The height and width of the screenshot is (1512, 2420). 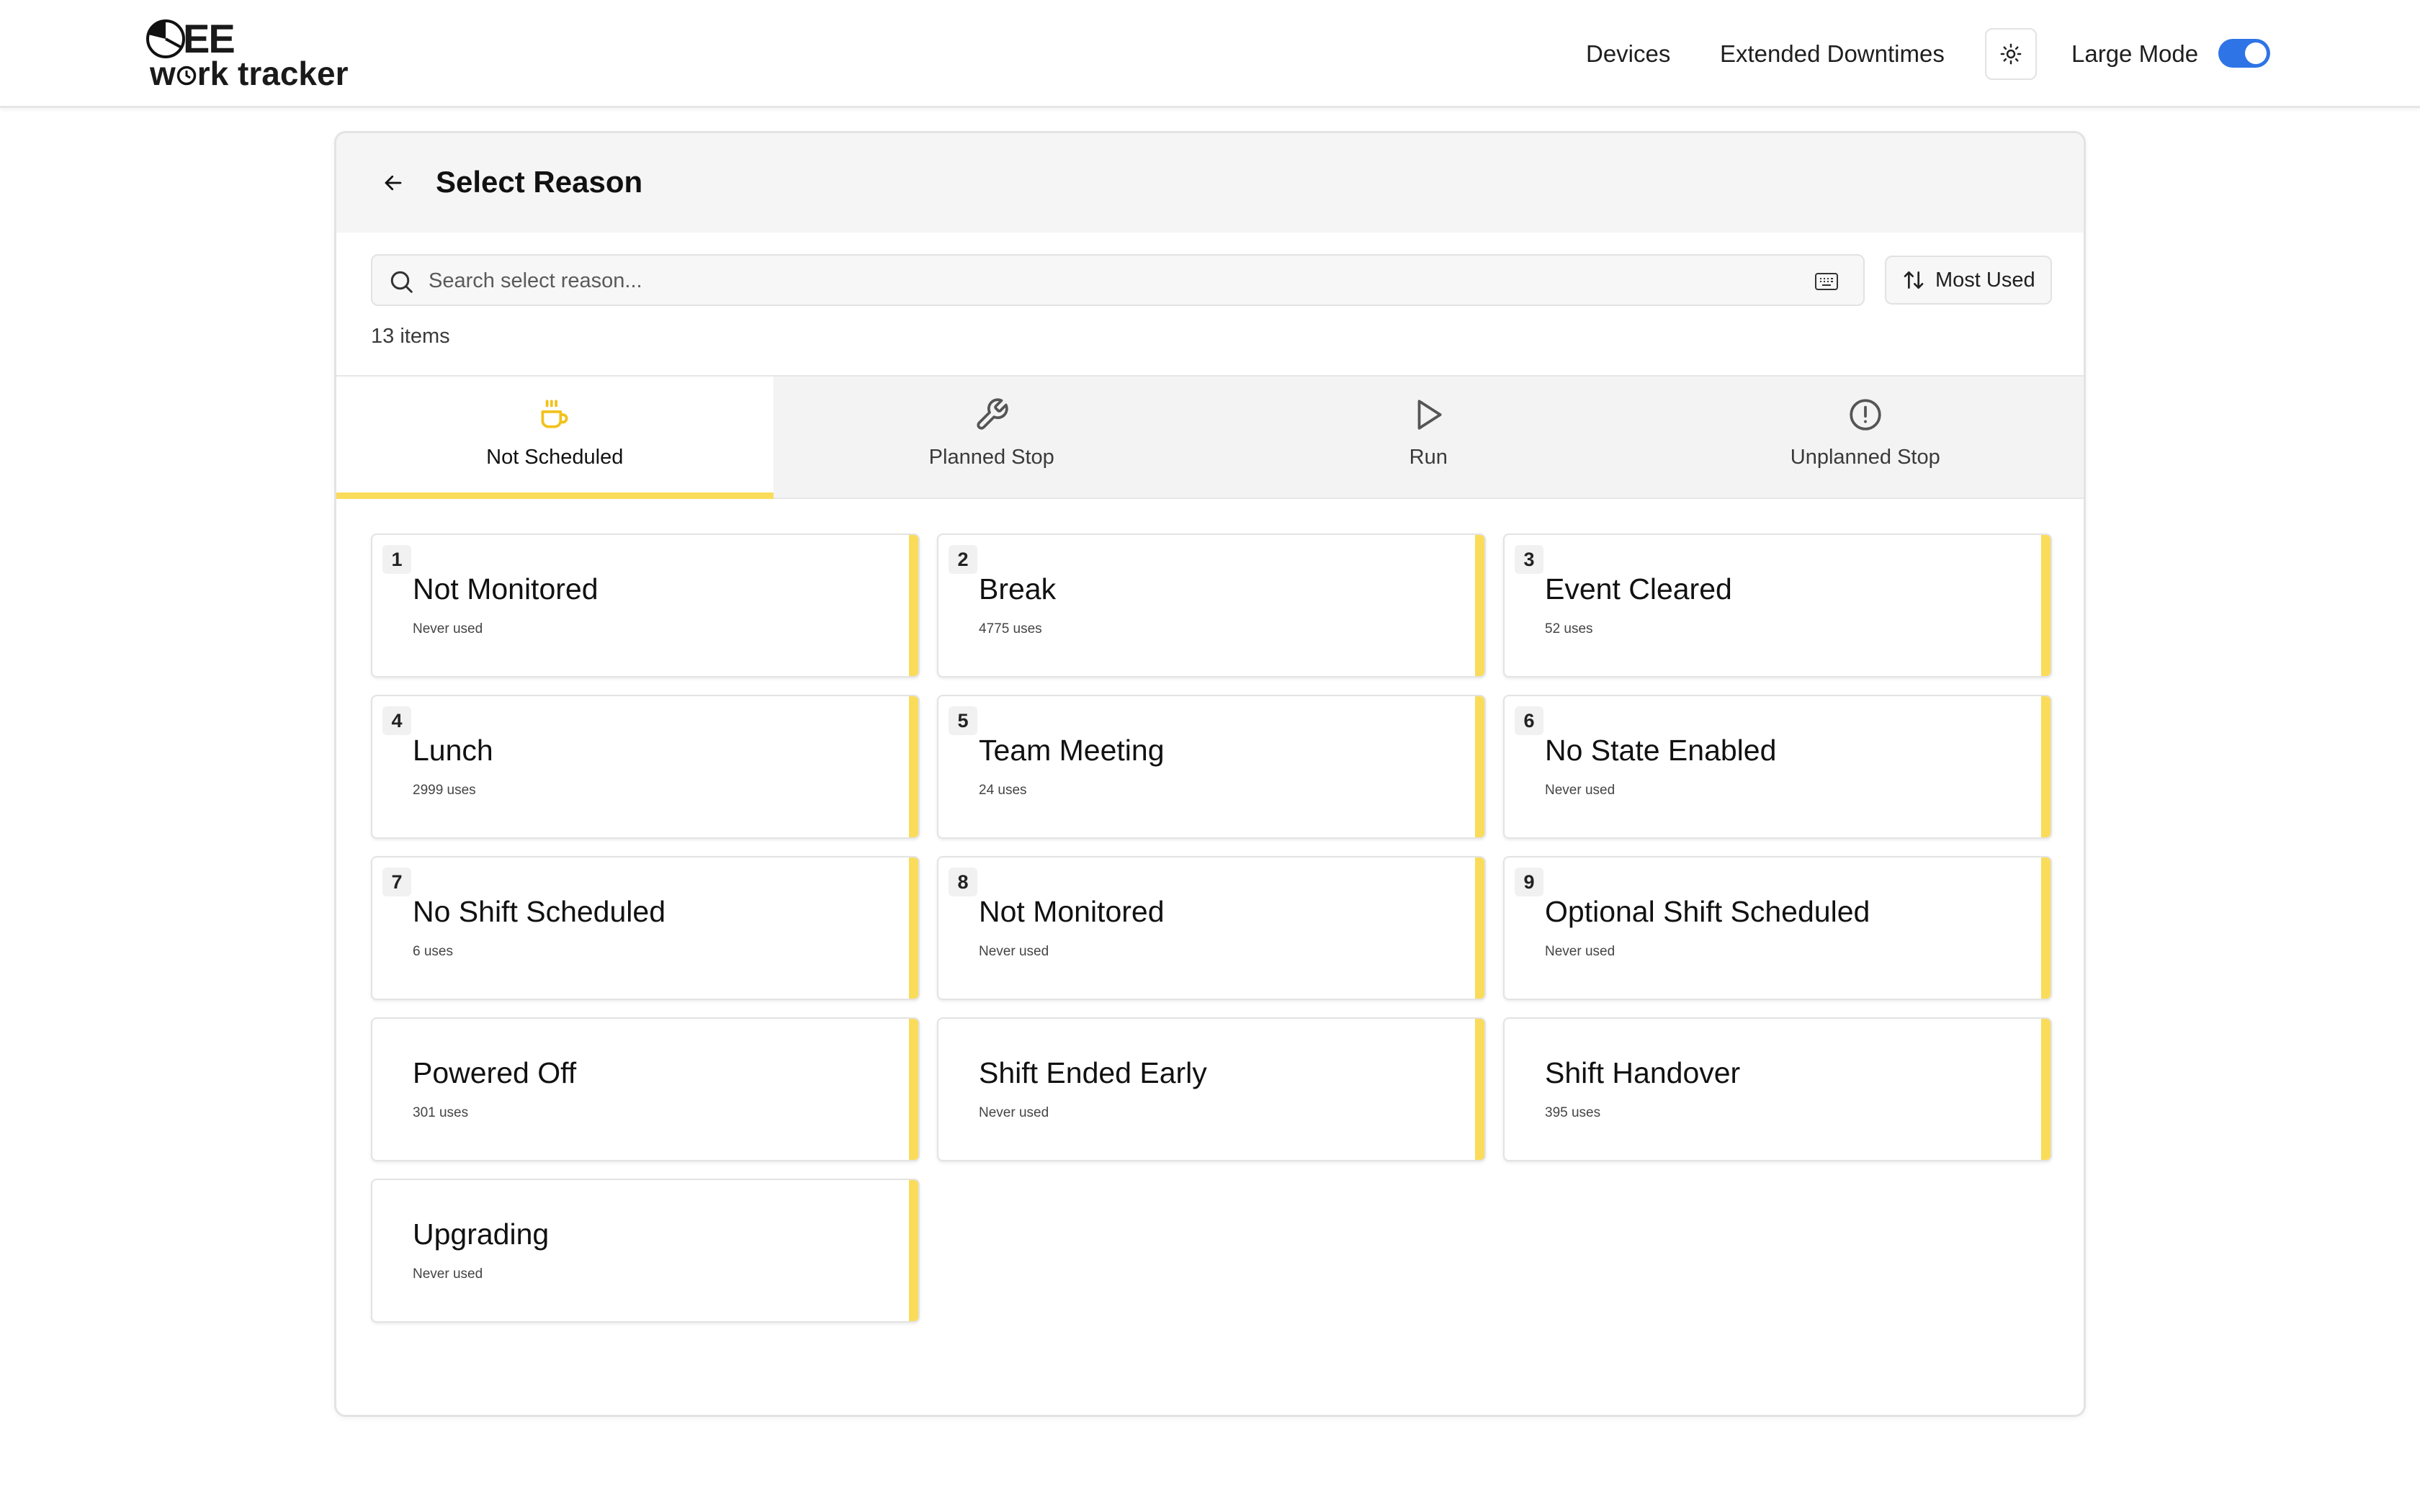 I want to click on tab-not-scheduled: Not Scheduled, so click(x=555, y=438).